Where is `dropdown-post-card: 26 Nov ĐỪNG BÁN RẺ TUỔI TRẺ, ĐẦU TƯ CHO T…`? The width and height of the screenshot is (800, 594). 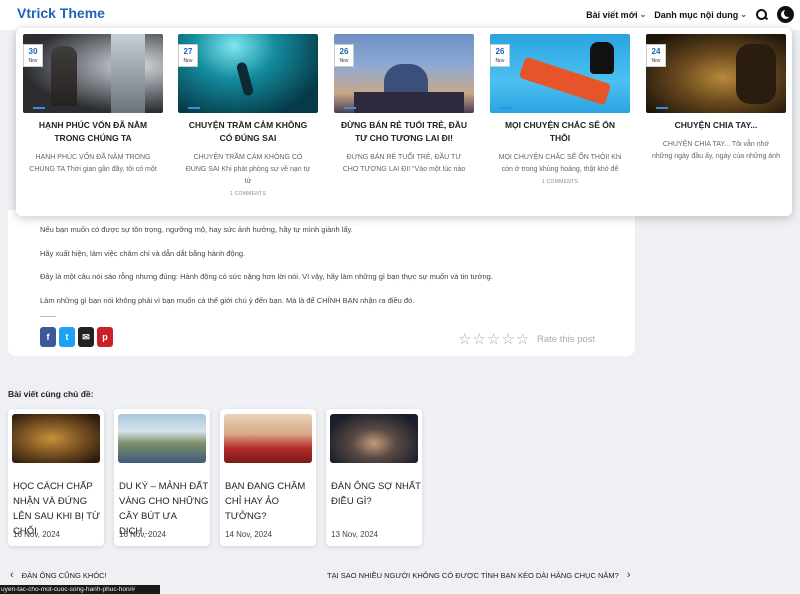
dropdown-post-card: 26 Nov ĐỪNG BÁN RẺ TUỔI TRẺ, ĐẦU TƯ CHO T… is located at coordinates (404, 106).